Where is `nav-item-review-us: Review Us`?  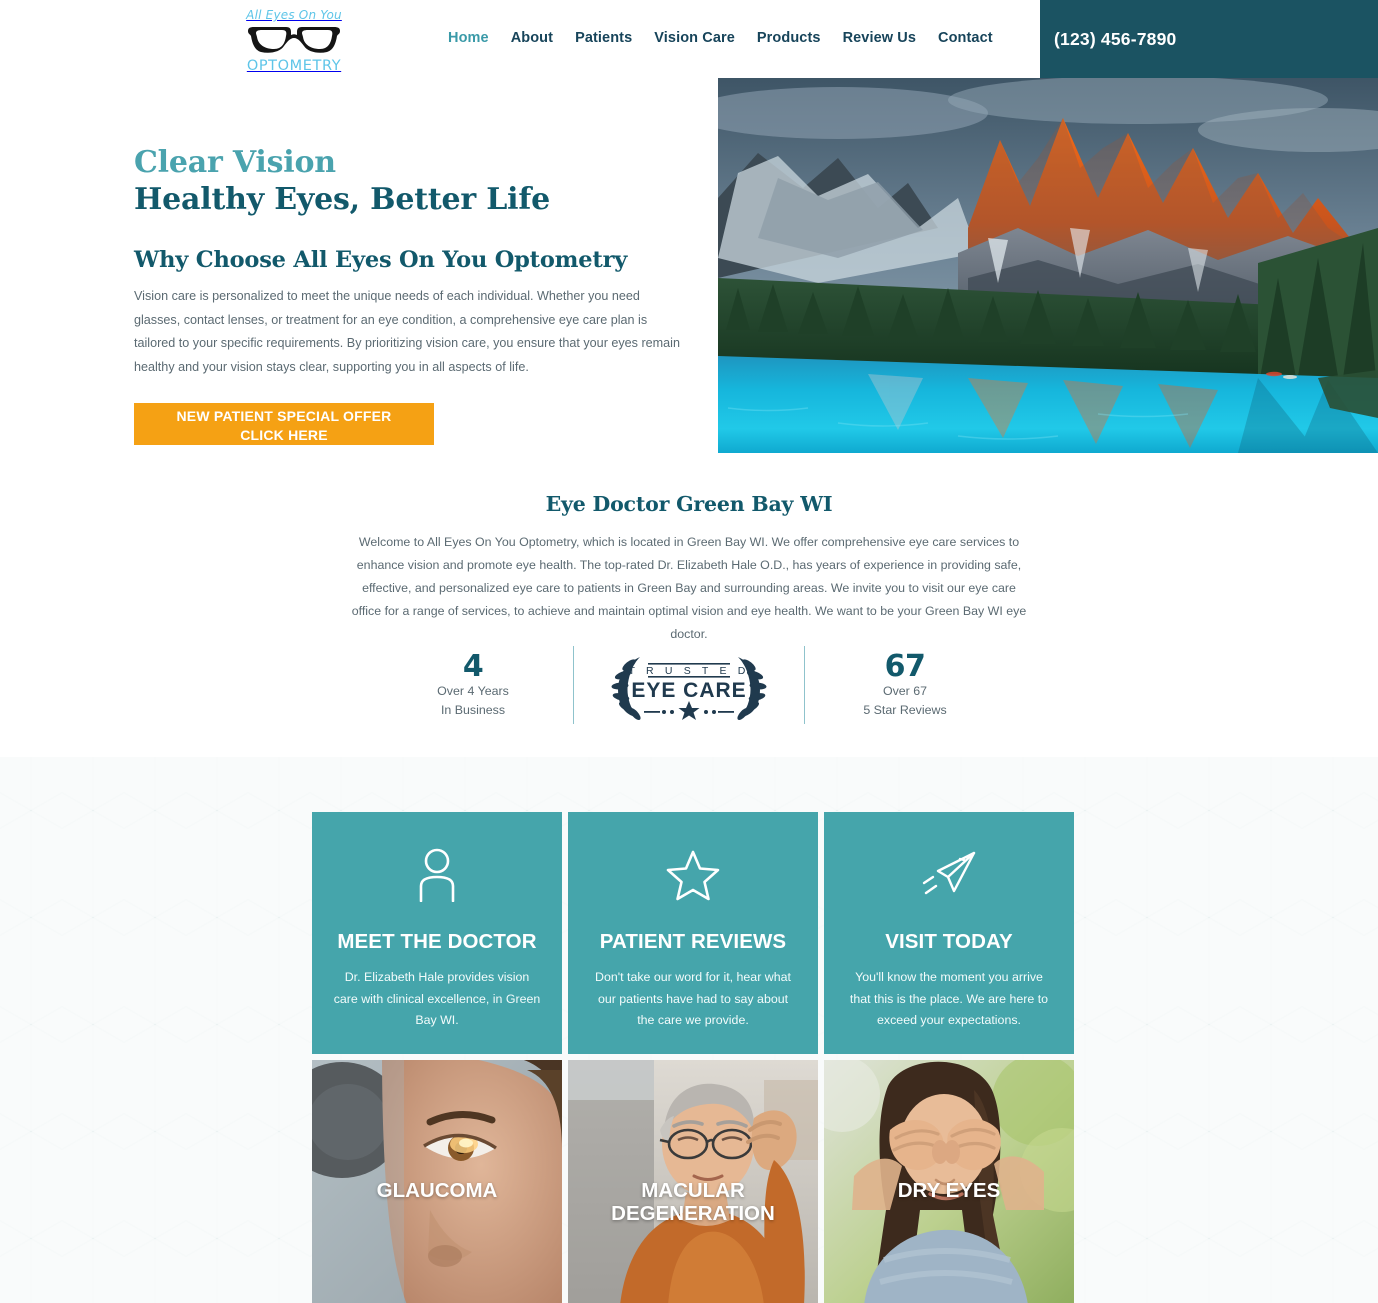
nav-item-review-us: Review Us is located at coordinates (879, 38).